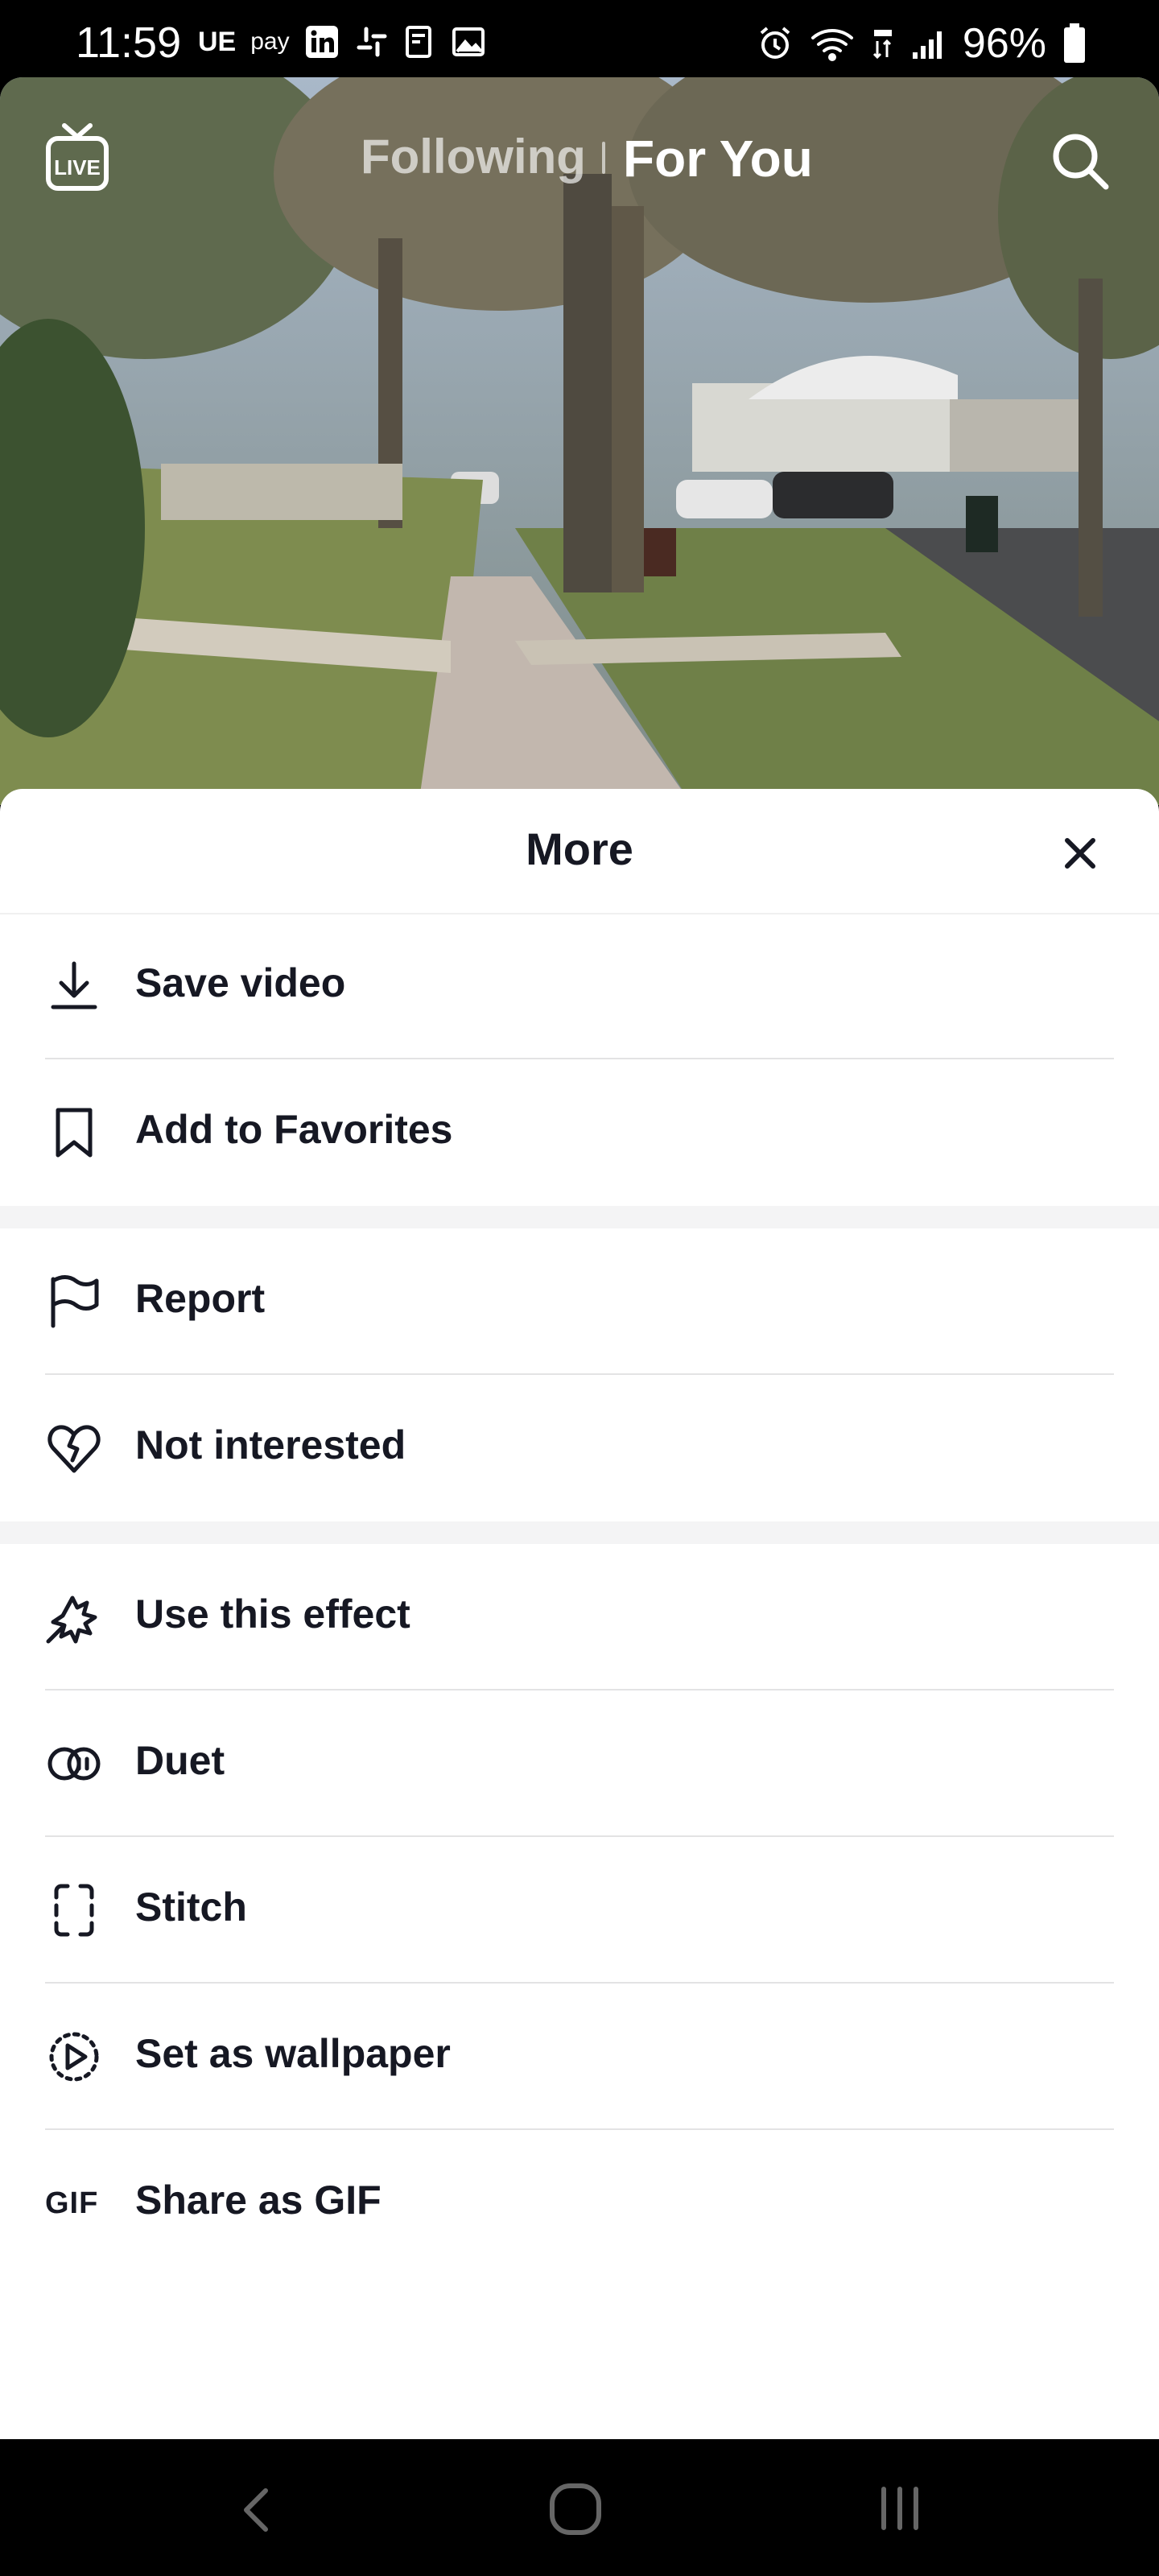  What do you see at coordinates (603, 158) in the screenshot?
I see `tab-divider` at bounding box center [603, 158].